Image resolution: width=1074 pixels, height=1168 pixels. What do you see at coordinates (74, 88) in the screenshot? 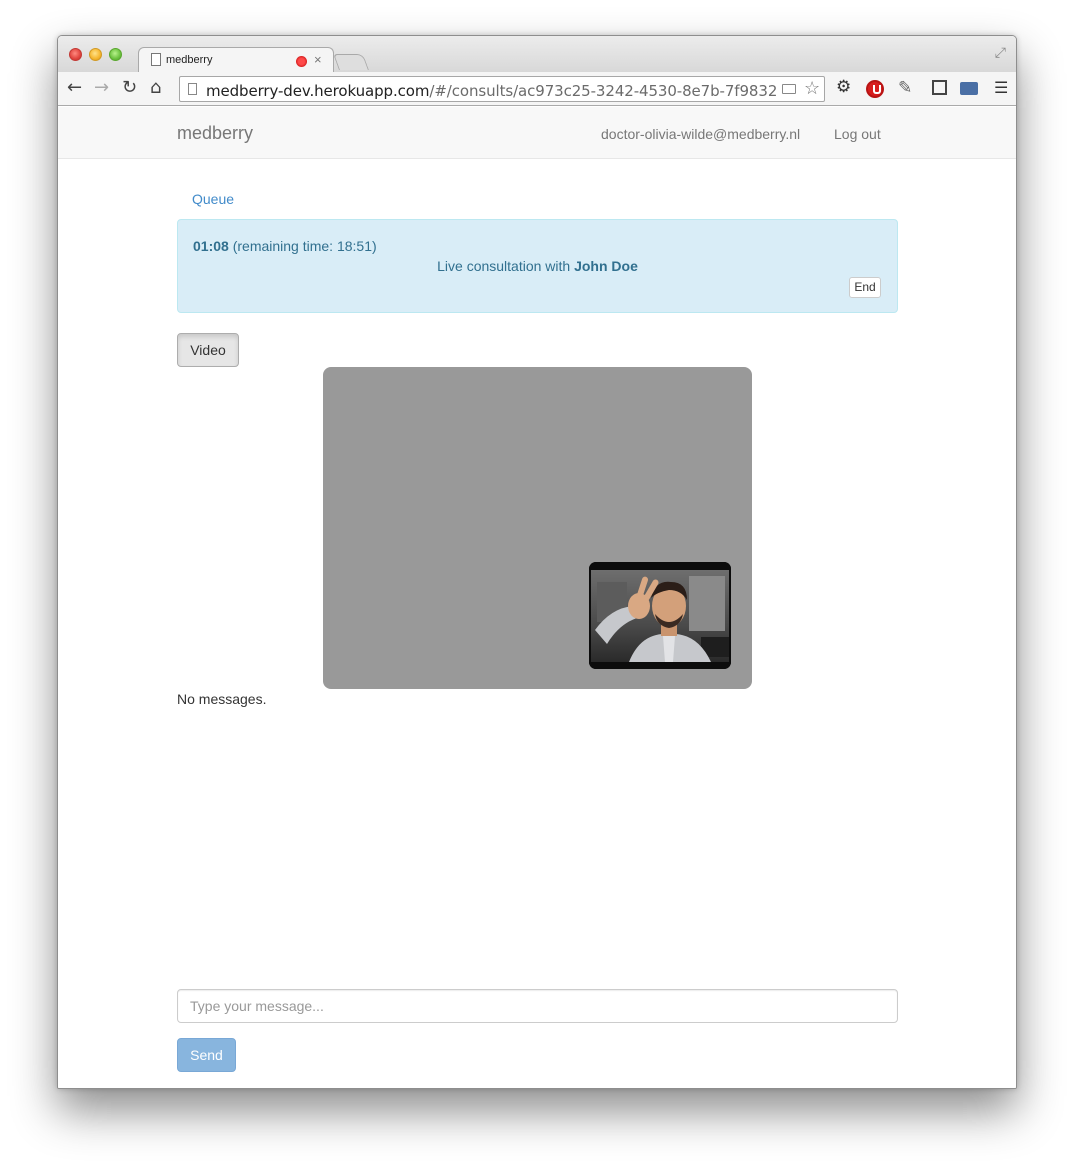
I see `back-icon: ←` at bounding box center [74, 88].